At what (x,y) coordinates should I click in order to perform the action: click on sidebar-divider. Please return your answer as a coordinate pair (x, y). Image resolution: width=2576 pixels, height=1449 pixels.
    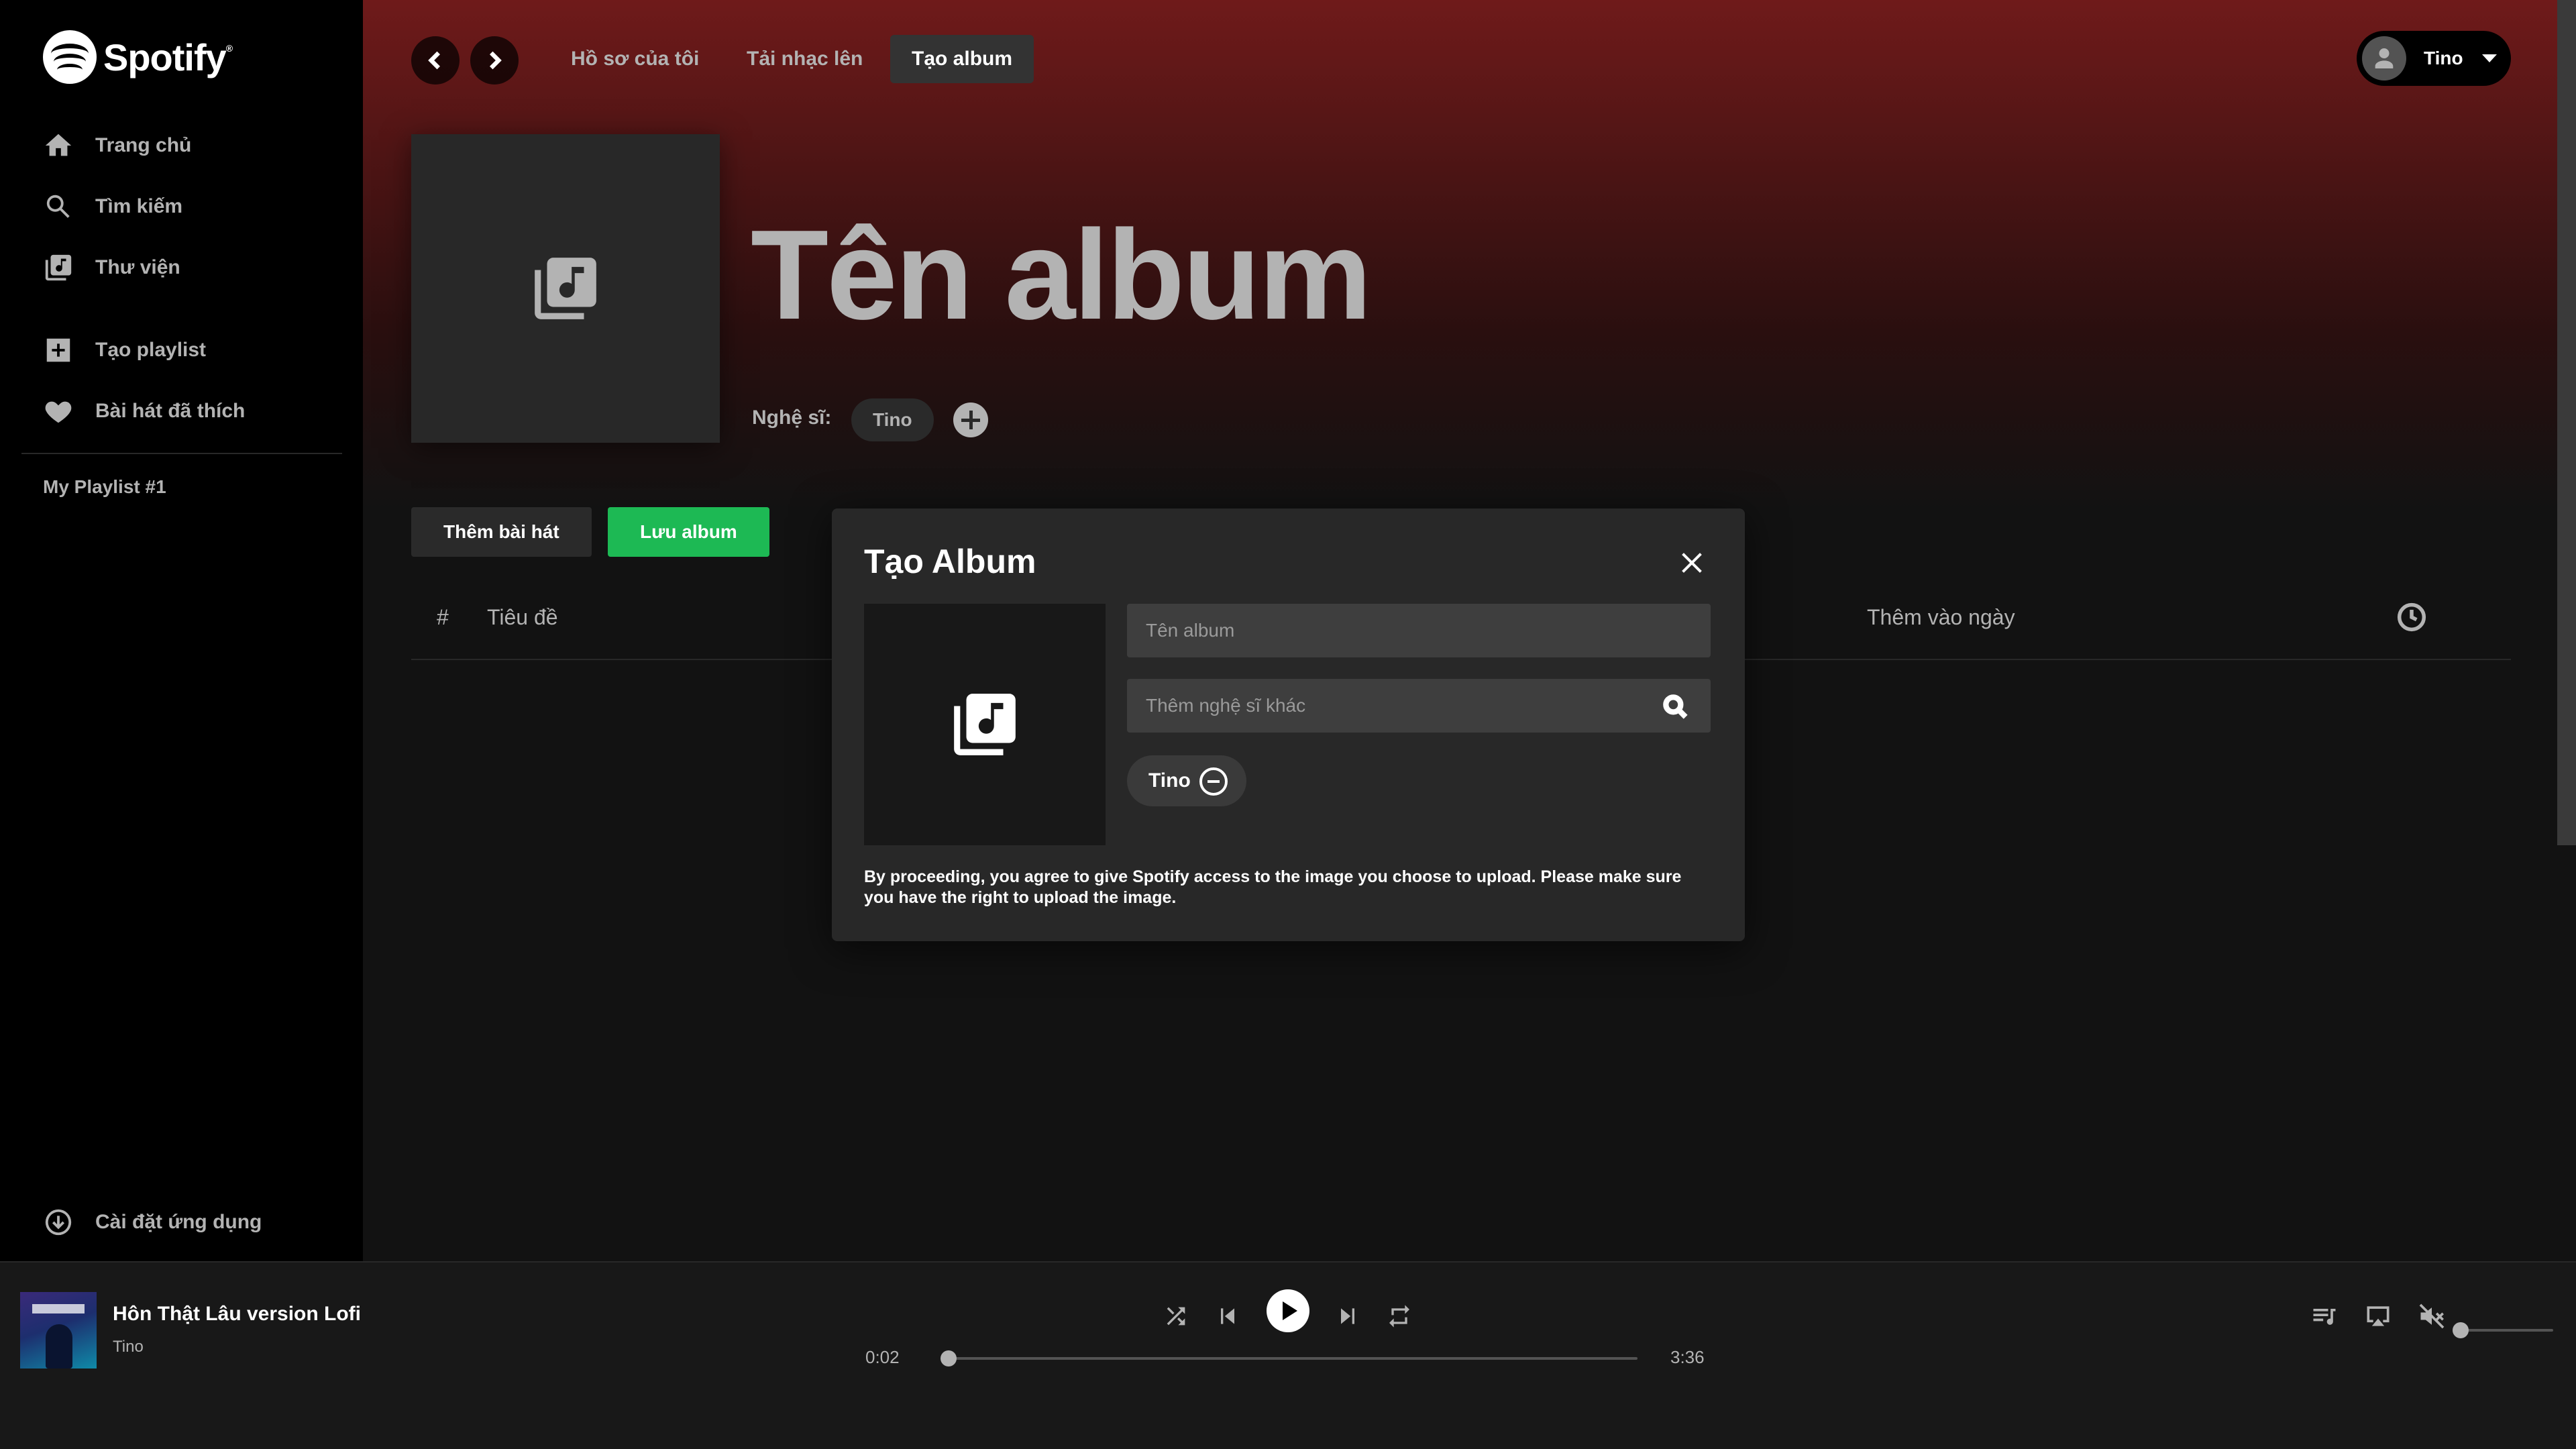
    Looking at the image, I should click on (181, 453).